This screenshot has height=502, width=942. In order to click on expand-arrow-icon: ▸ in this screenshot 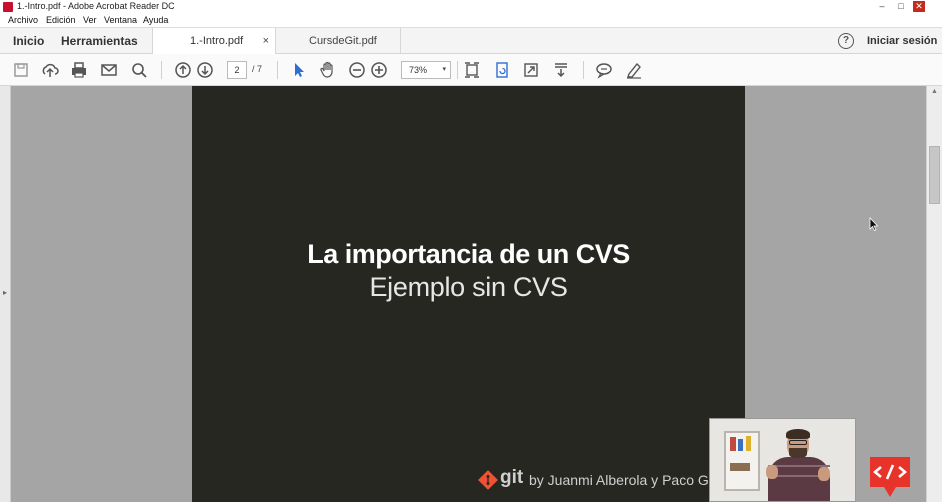, I will do `click(5, 292)`.